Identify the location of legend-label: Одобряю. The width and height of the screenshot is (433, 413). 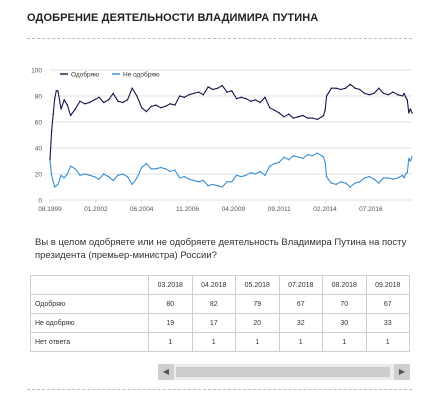
(85, 74).